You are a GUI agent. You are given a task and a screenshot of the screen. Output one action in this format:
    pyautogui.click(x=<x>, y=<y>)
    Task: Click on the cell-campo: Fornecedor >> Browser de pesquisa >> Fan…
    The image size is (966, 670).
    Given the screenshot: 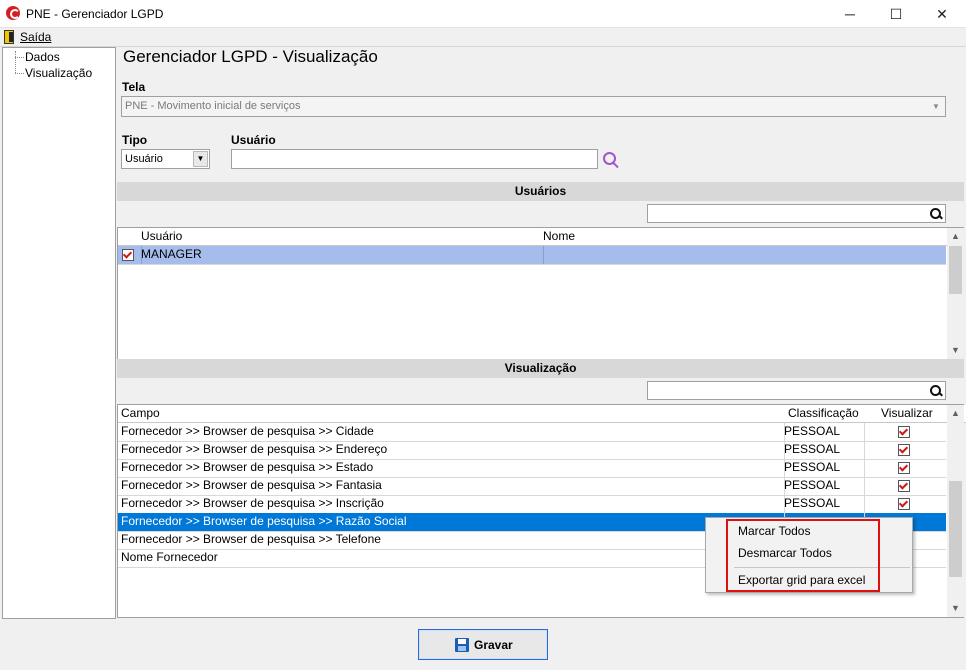 What is the action you would take?
    pyautogui.click(x=451, y=486)
    